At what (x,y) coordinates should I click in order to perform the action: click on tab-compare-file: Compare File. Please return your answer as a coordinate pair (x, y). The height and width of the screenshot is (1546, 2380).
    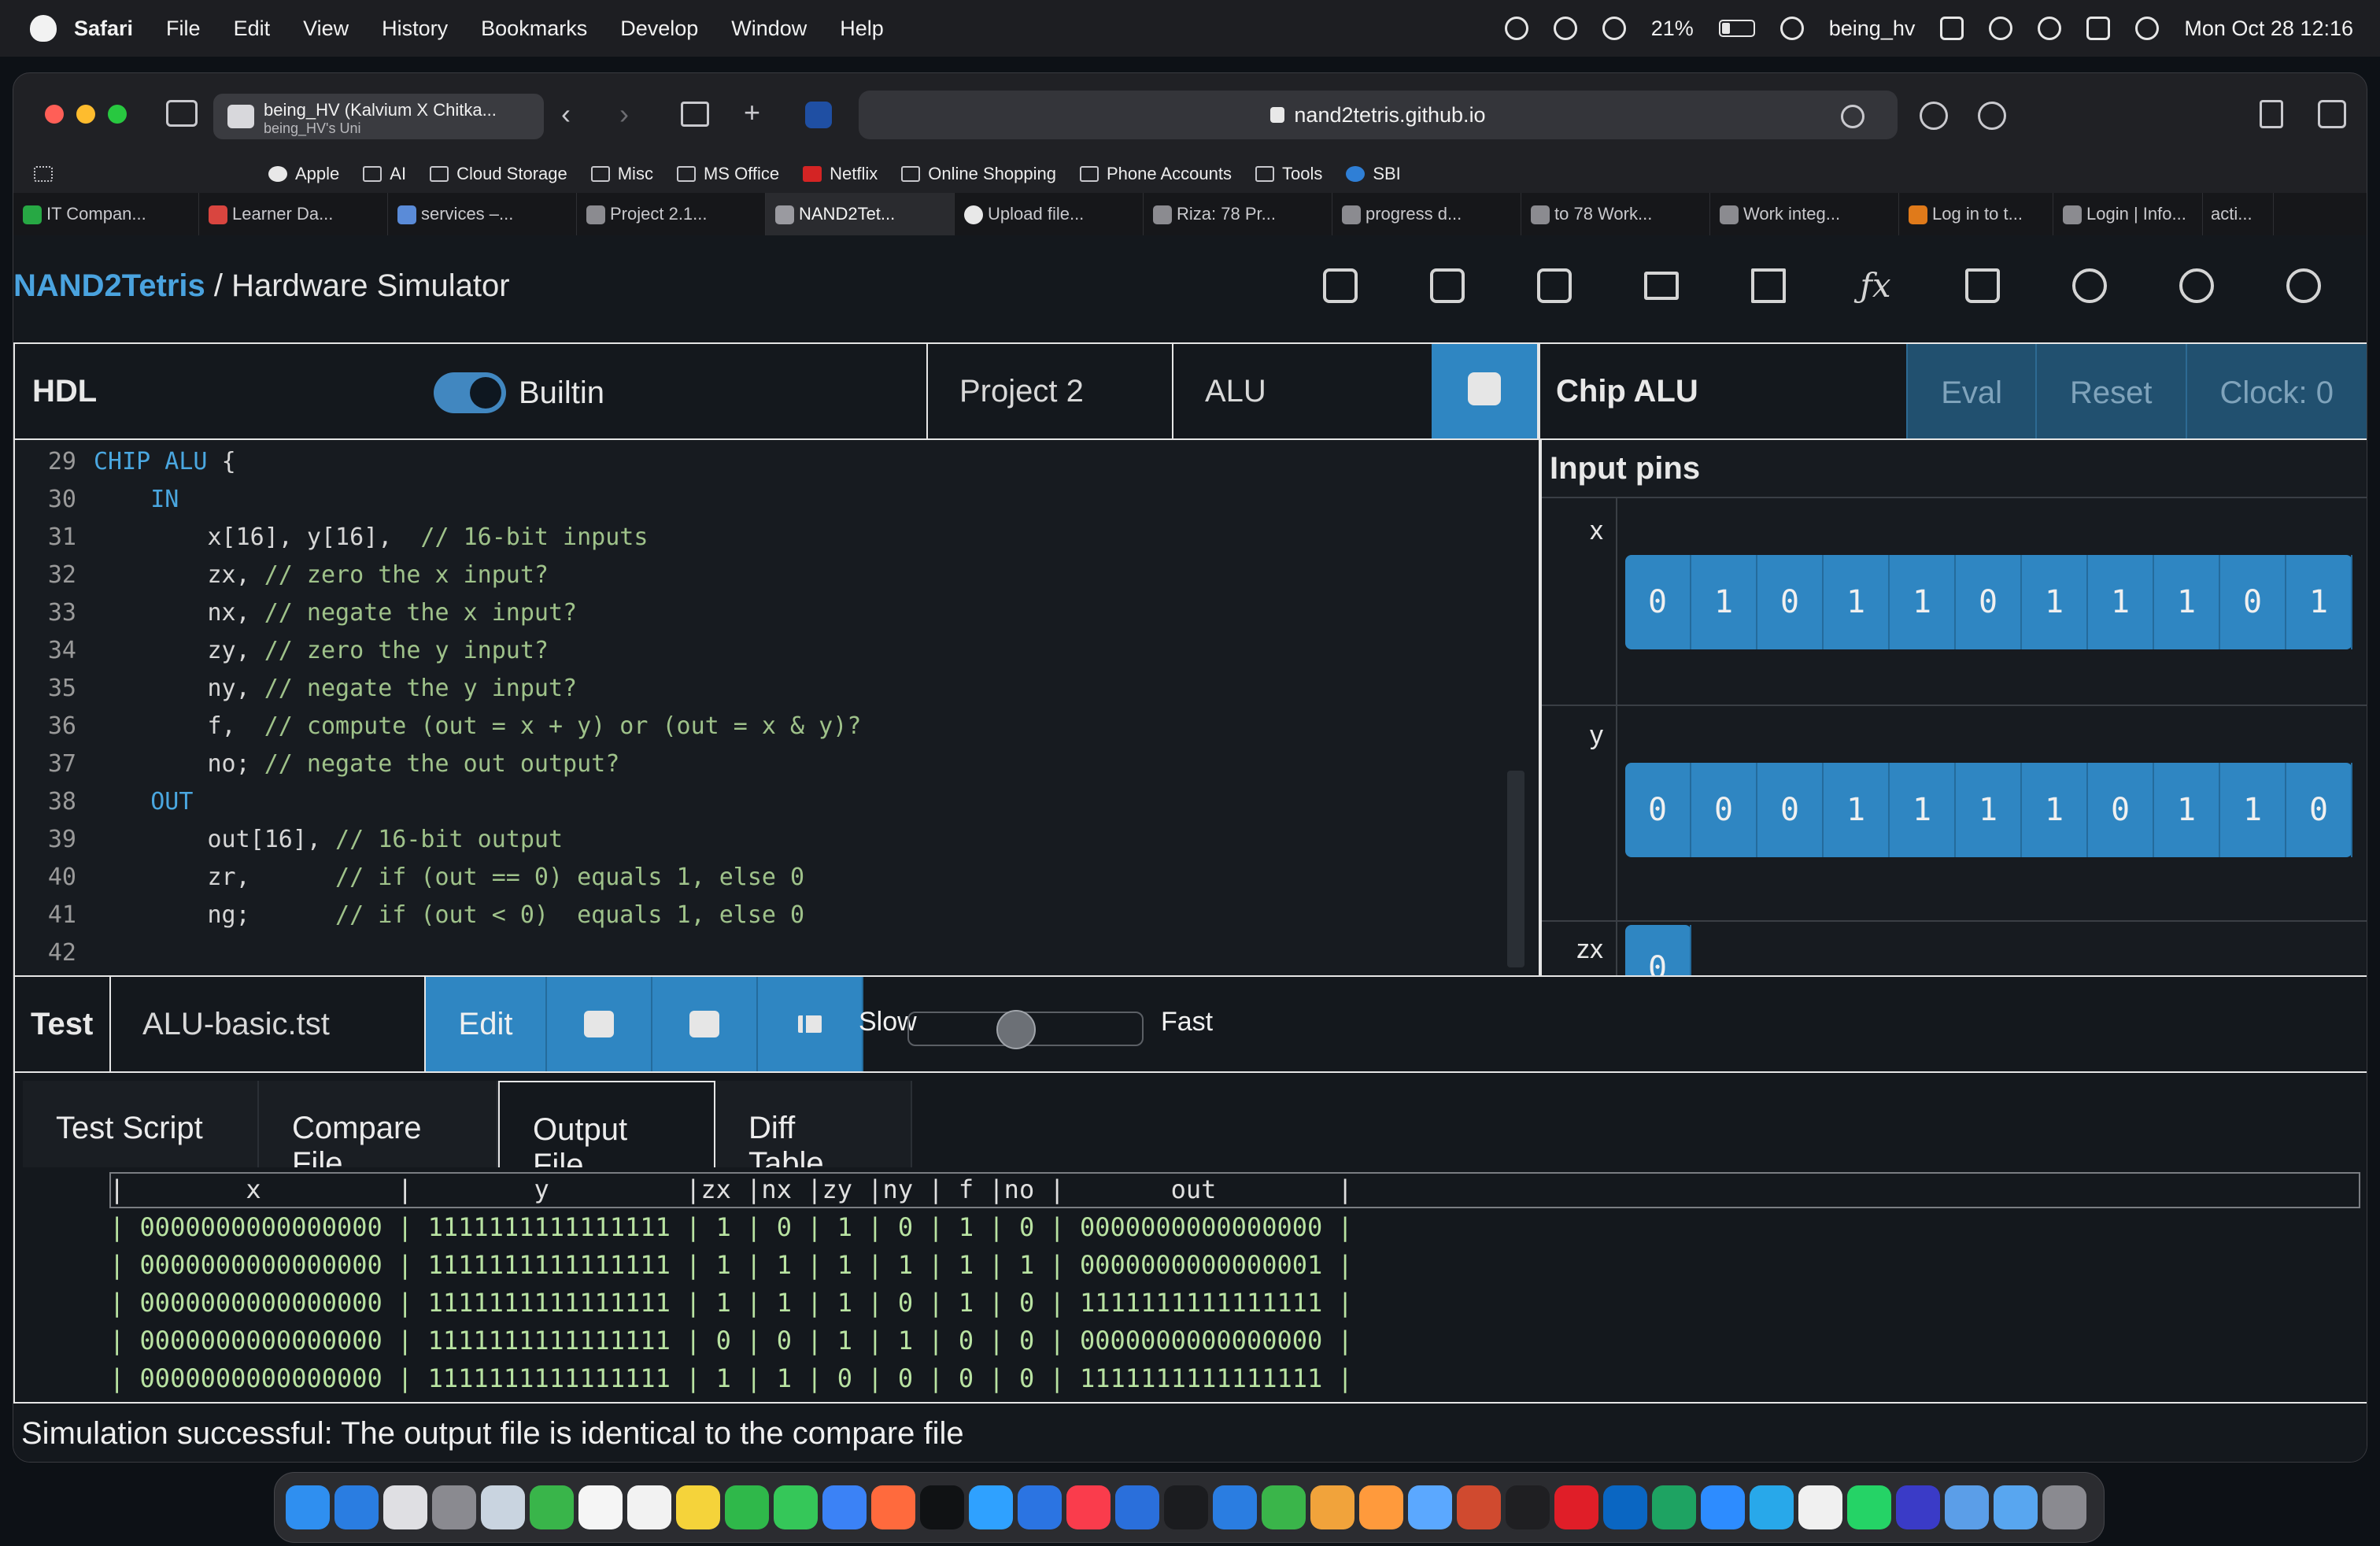
    Looking at the image, I should click on (378, 1131).